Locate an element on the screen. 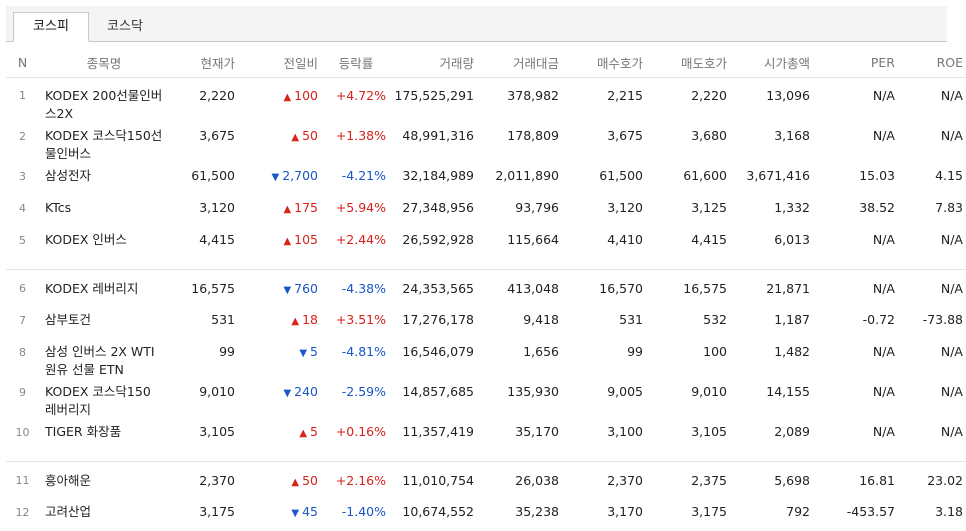 Image resolution: width=966 pixels, height=531 pixels. price: 16,575 is located at coordinates (213, 288).